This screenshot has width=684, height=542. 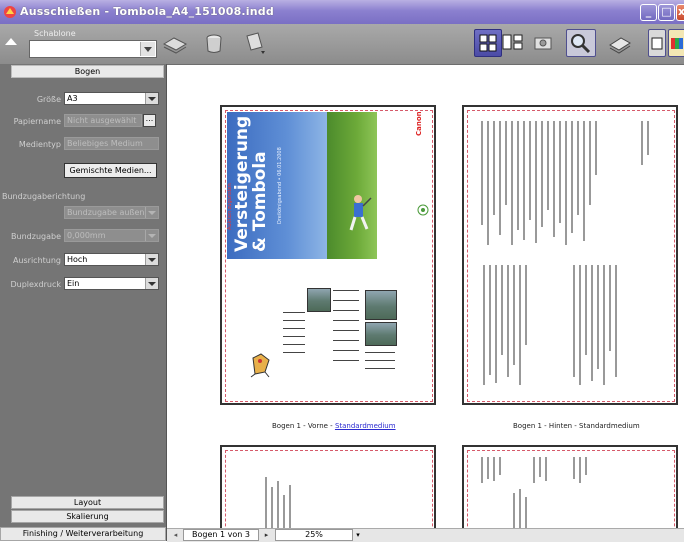 I want to click on sheet-front-caption-text: Bogen 1 - Vorne -, so click(x=303, y=426).